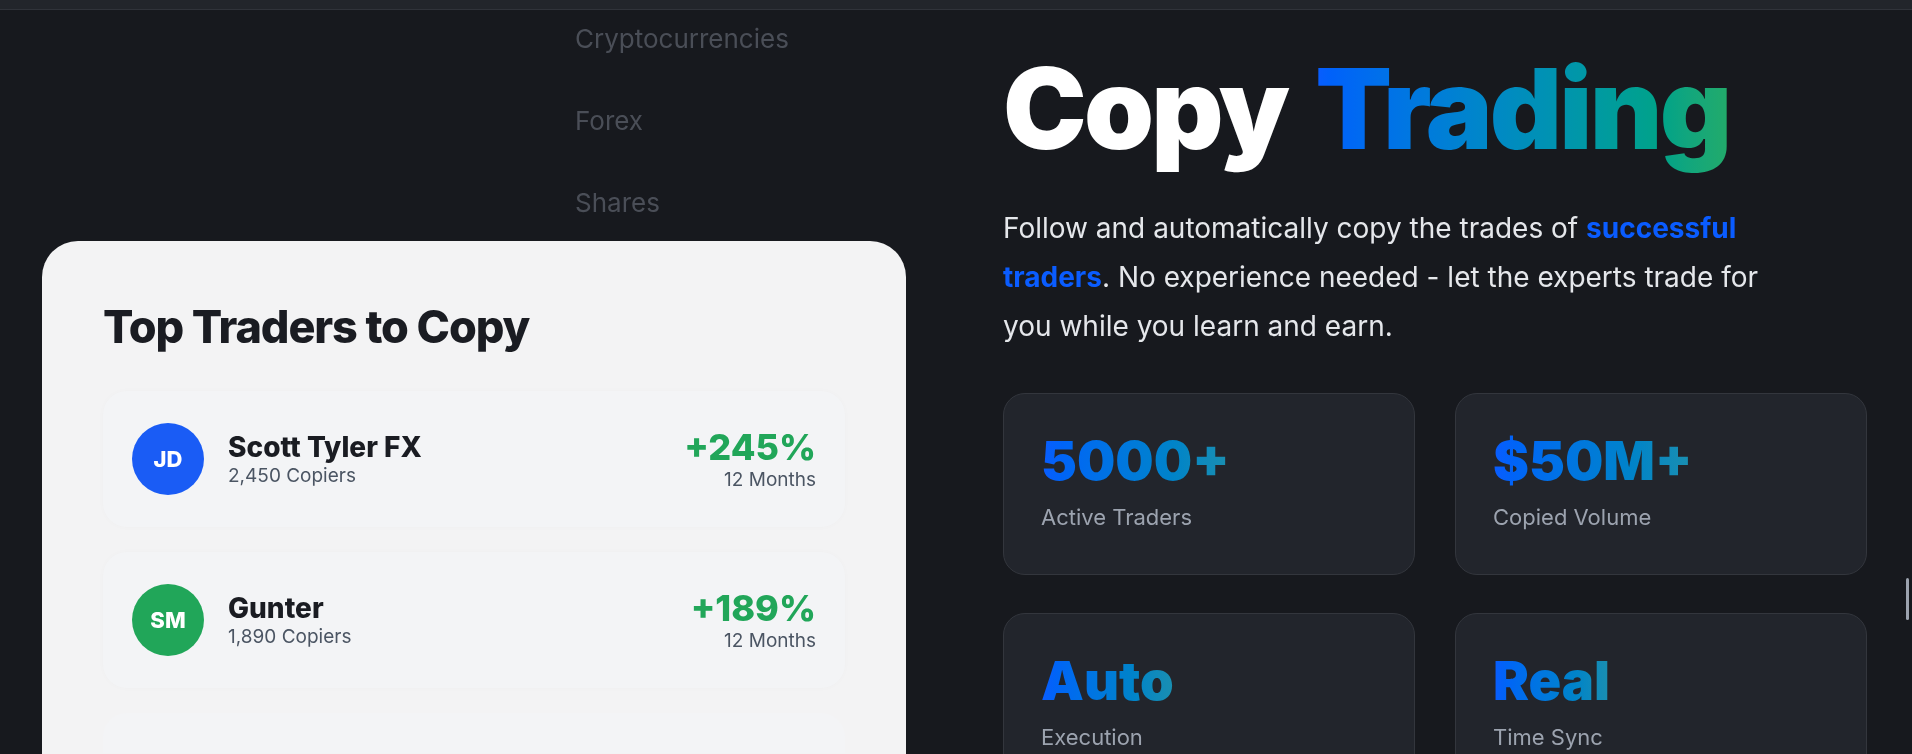  What do you see at coordinates (1548, 737) in the screenshot?
I see `stat-label: Time Sync` at bounding box center [1548, 737].